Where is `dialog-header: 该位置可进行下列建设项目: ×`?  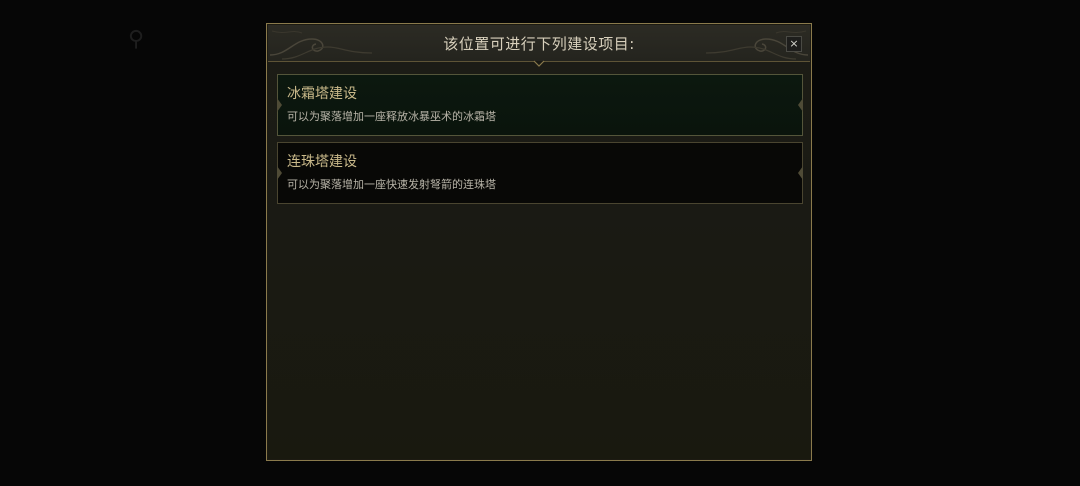
dialog-header: 该位置可进行下列建设项目: × is located at coordinates (539, 43).